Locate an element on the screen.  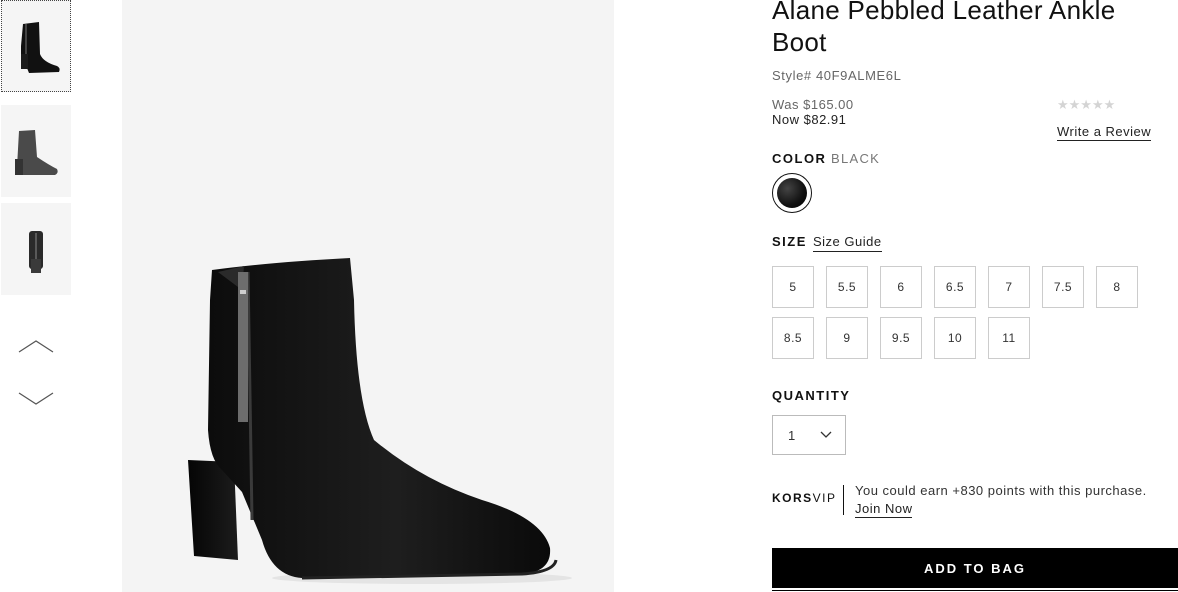
korsvip-brand-rest: VIP is located at coordinates (824, 498).